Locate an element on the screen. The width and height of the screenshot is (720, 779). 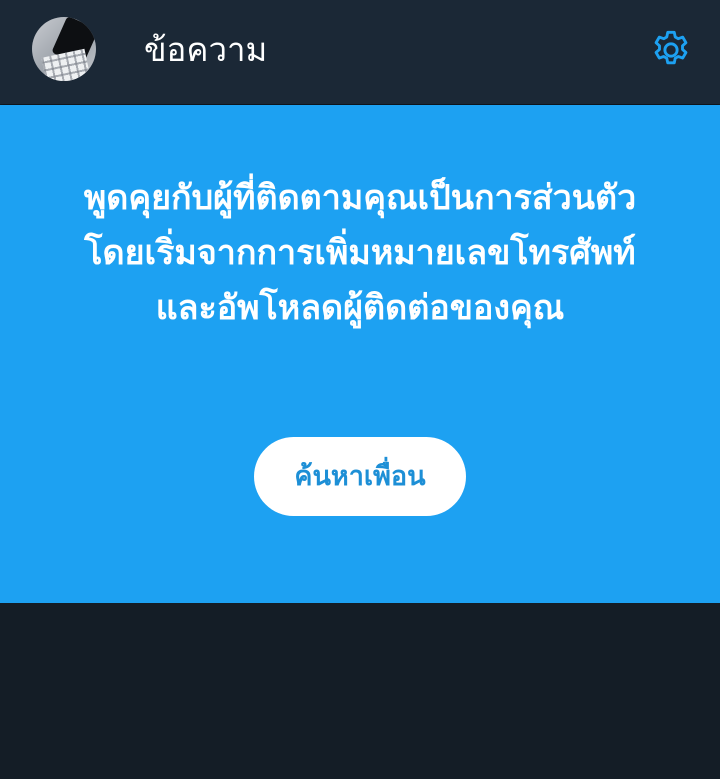
page-title: ข้อความ is located at coordinates (206, 49).